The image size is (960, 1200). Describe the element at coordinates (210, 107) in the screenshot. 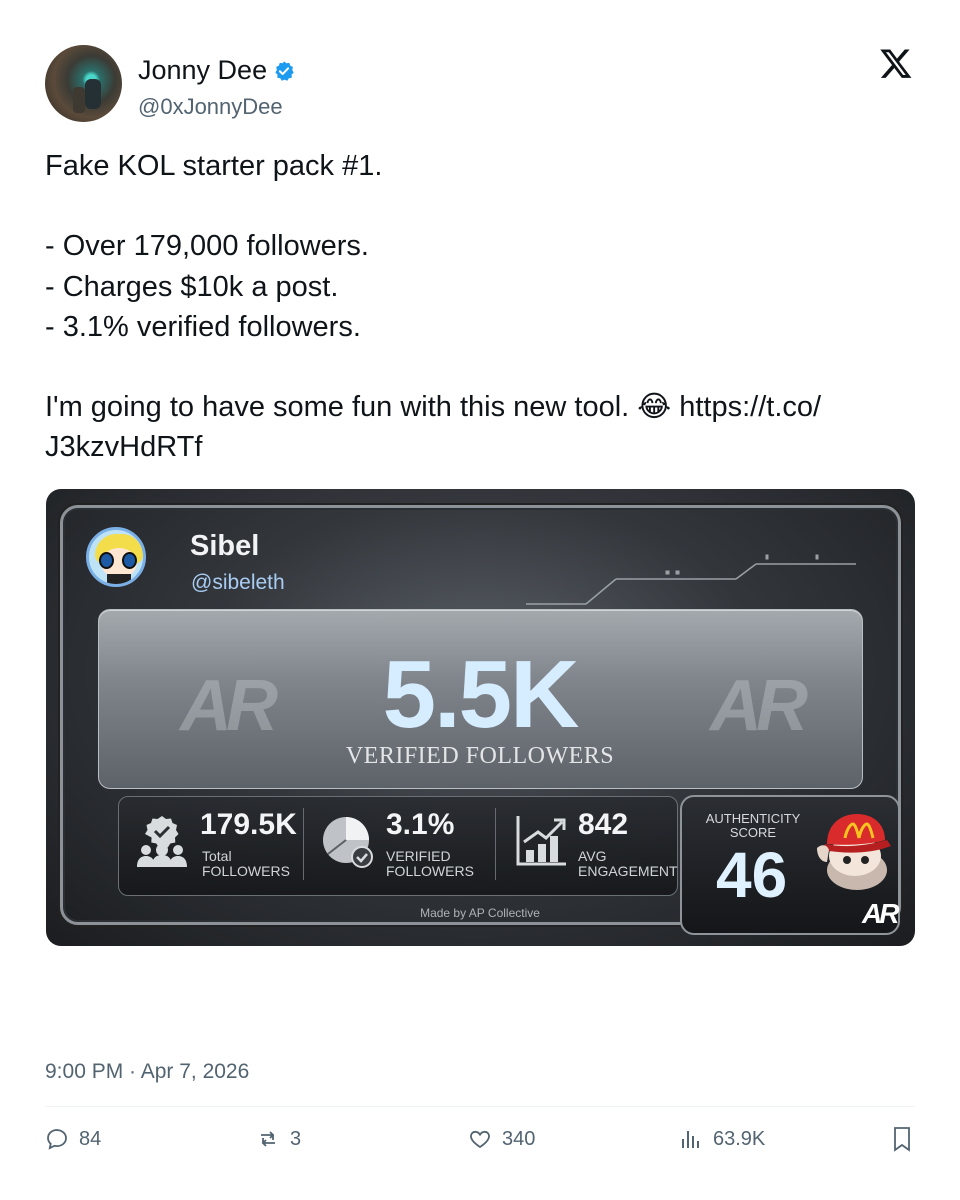

I see `author-handle: @0xJonnyDee` at that location.